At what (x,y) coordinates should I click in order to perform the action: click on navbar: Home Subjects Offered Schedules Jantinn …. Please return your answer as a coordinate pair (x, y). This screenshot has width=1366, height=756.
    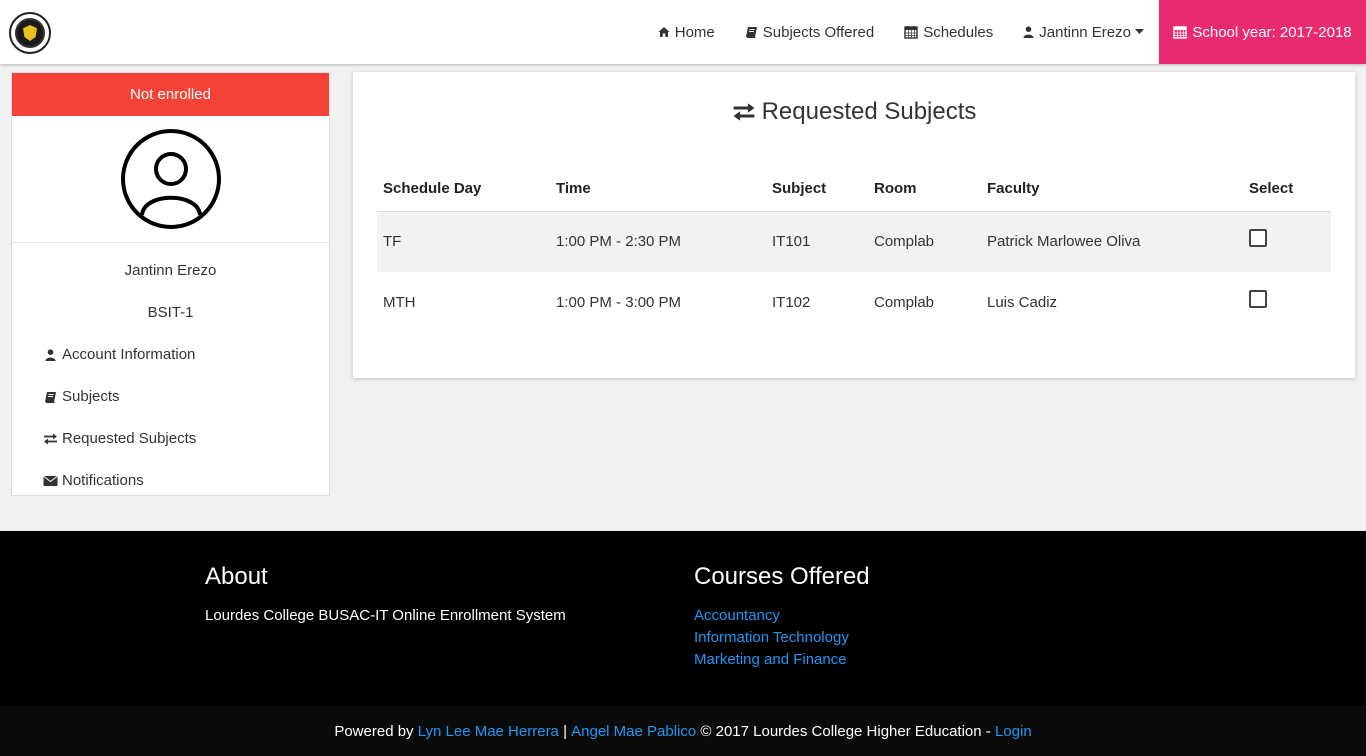
    Looking at the image, I should click on (683, 32).